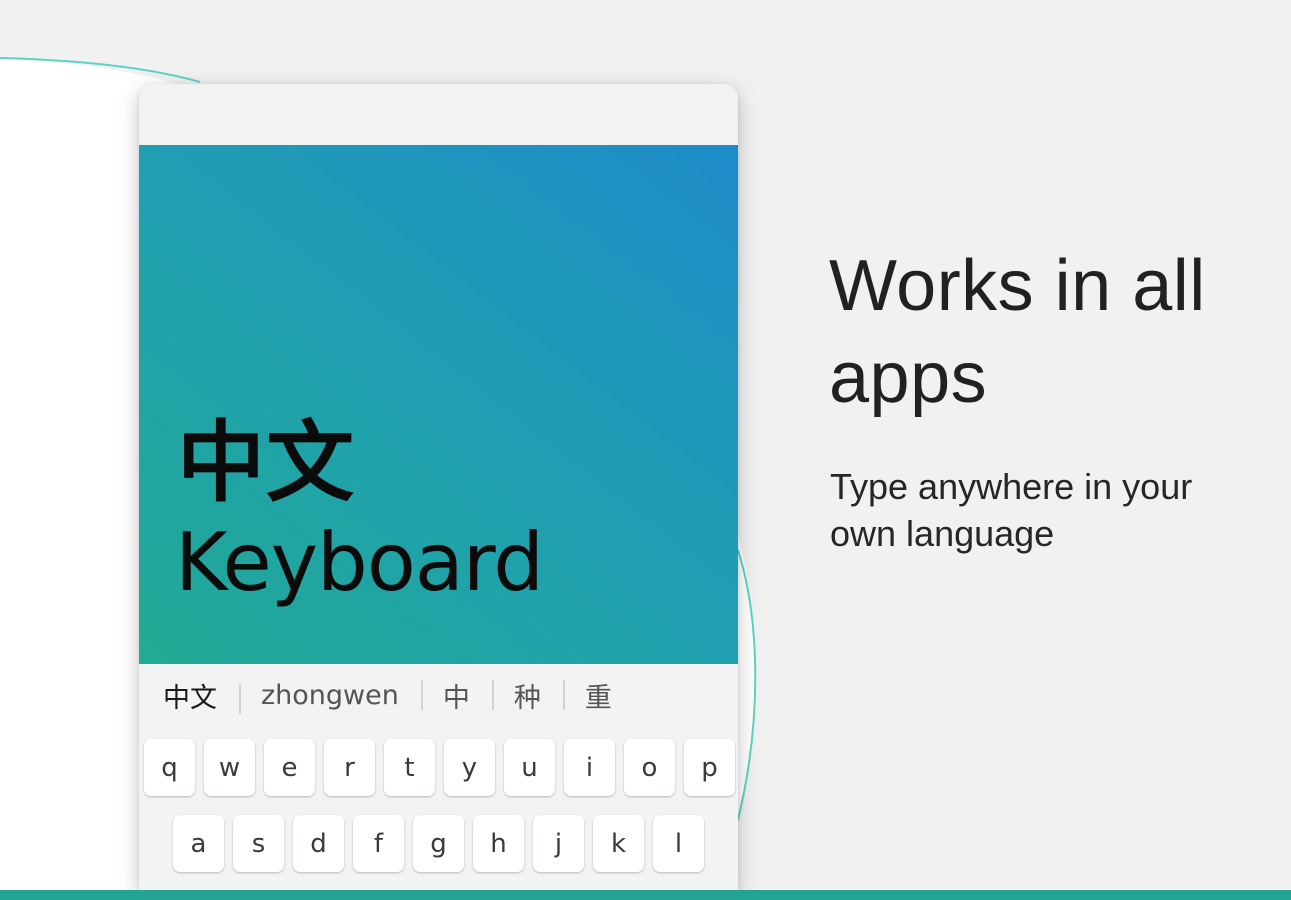 The height and width of the screenshot is (900, 1291). What do you see at coordinates (649, 767) in the screenshot?
I see `key-o: o` at bounding box center [649, 767].